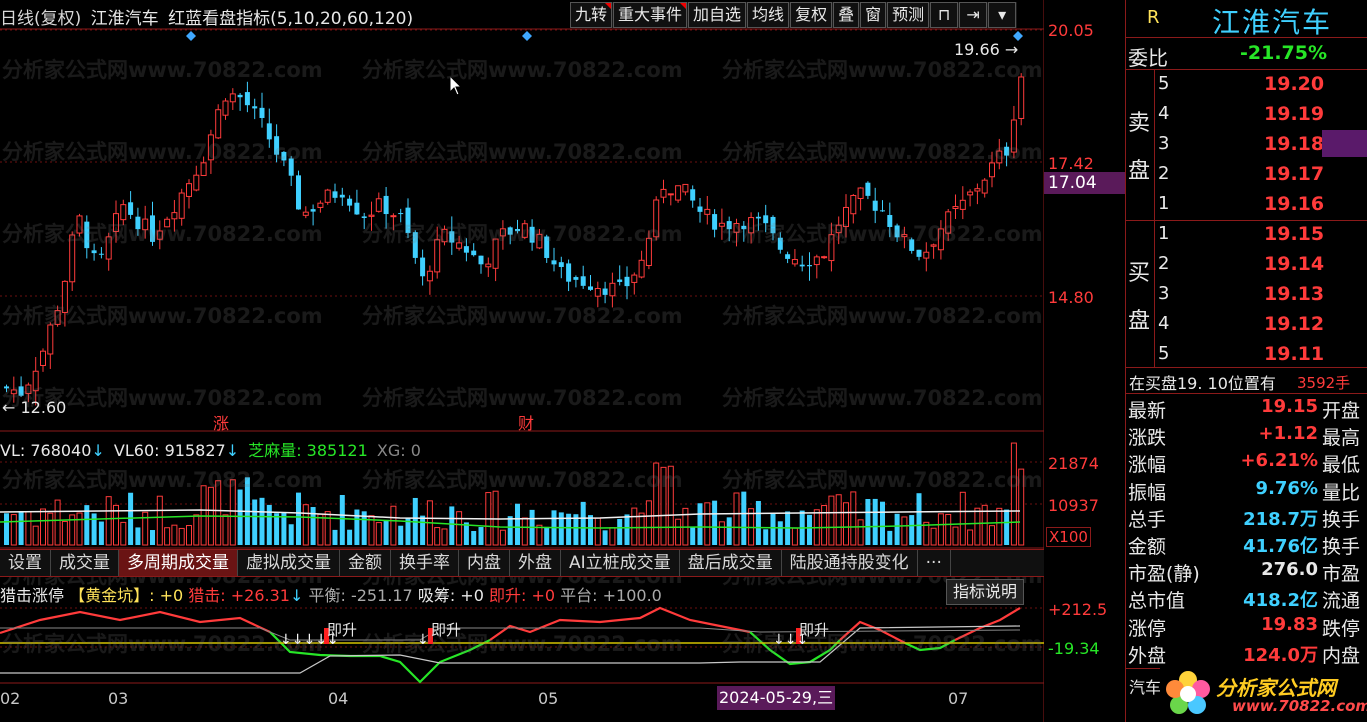 Image resolution: width=1367 pixels, height=722 pixels. What do you see at coordinates (342, 630) in the screenshot?
I see `jisheng-label-1: 即升` at bounding box center [342, 630].